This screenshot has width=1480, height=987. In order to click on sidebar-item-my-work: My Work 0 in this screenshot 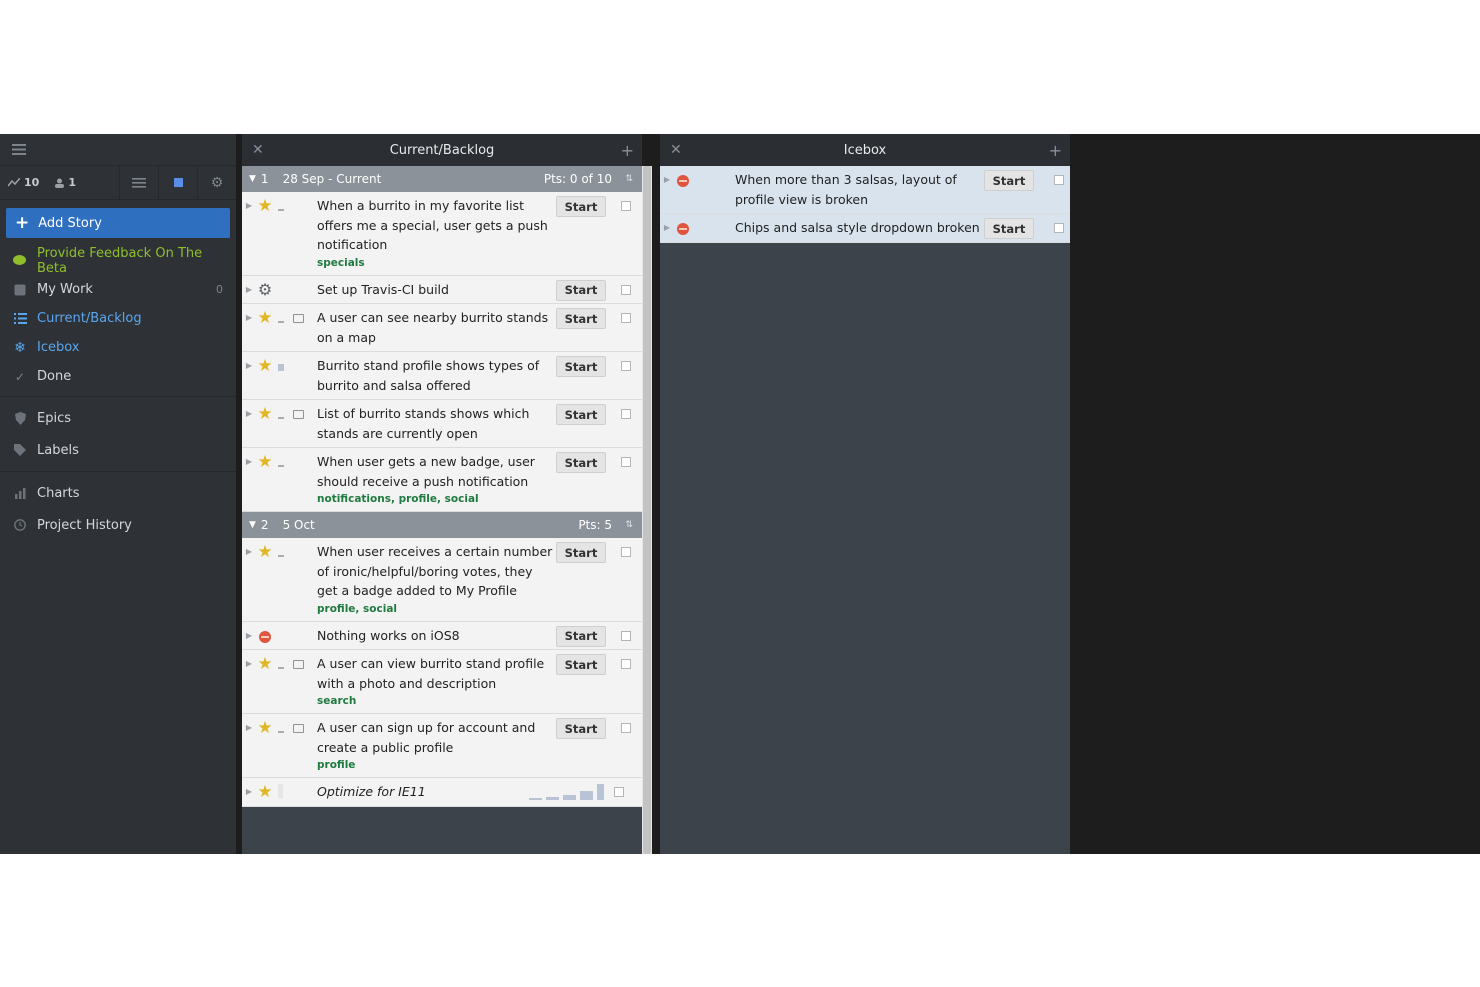, I will do `click(118, 289)`.